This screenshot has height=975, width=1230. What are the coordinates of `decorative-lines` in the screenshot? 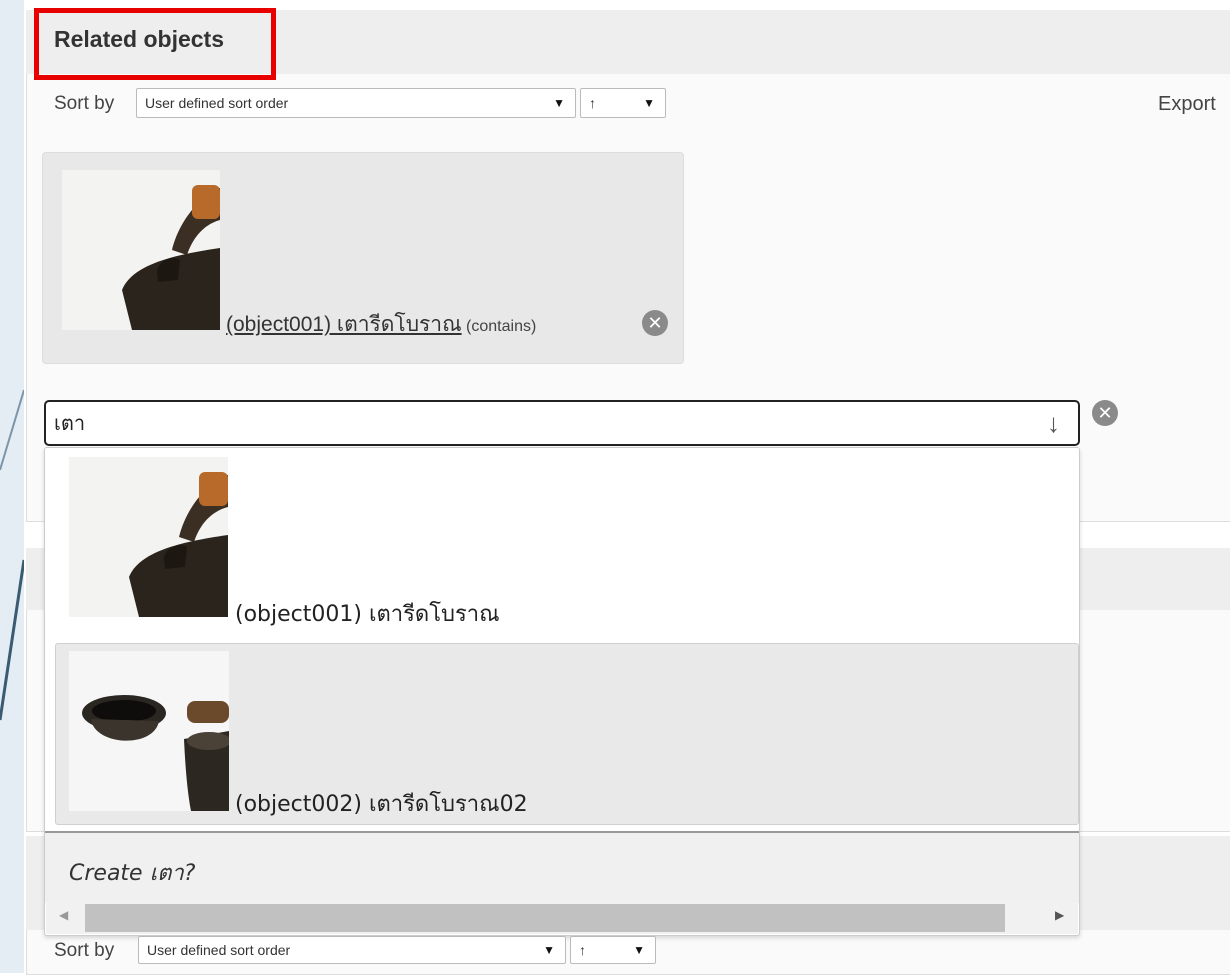 It's located at (12, 555).